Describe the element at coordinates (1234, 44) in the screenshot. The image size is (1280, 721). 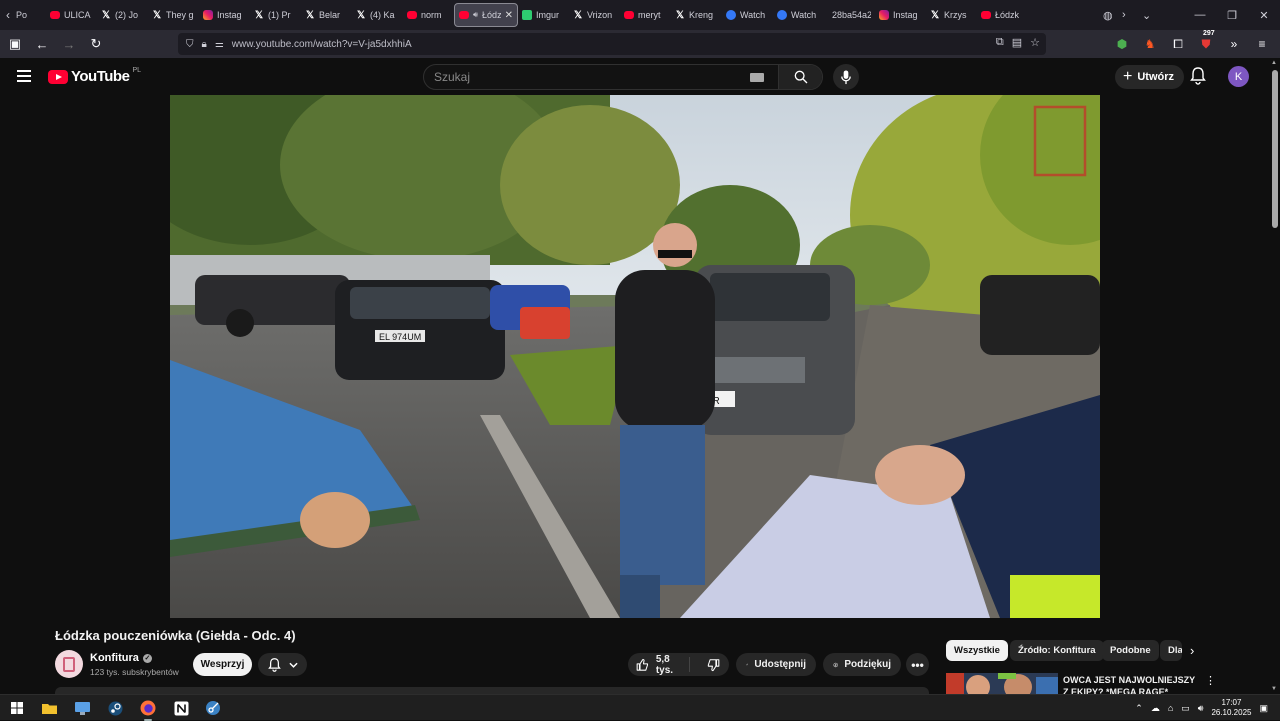
I see `overflow-chevron-icon: »` at that location.